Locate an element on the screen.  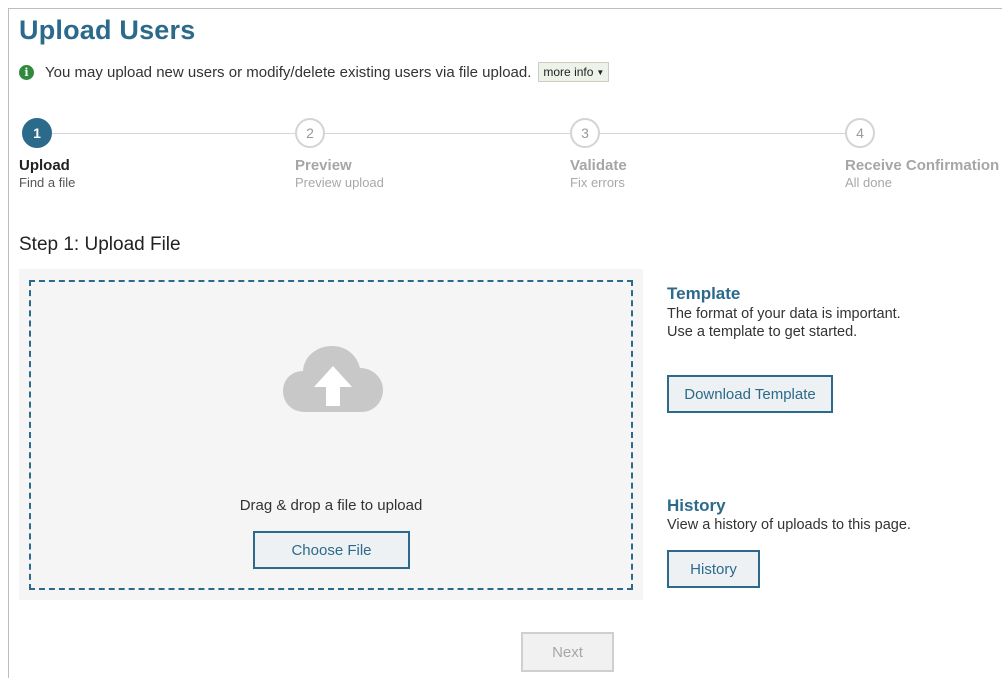
step-number: 4 is located at coordinates (860, 133).